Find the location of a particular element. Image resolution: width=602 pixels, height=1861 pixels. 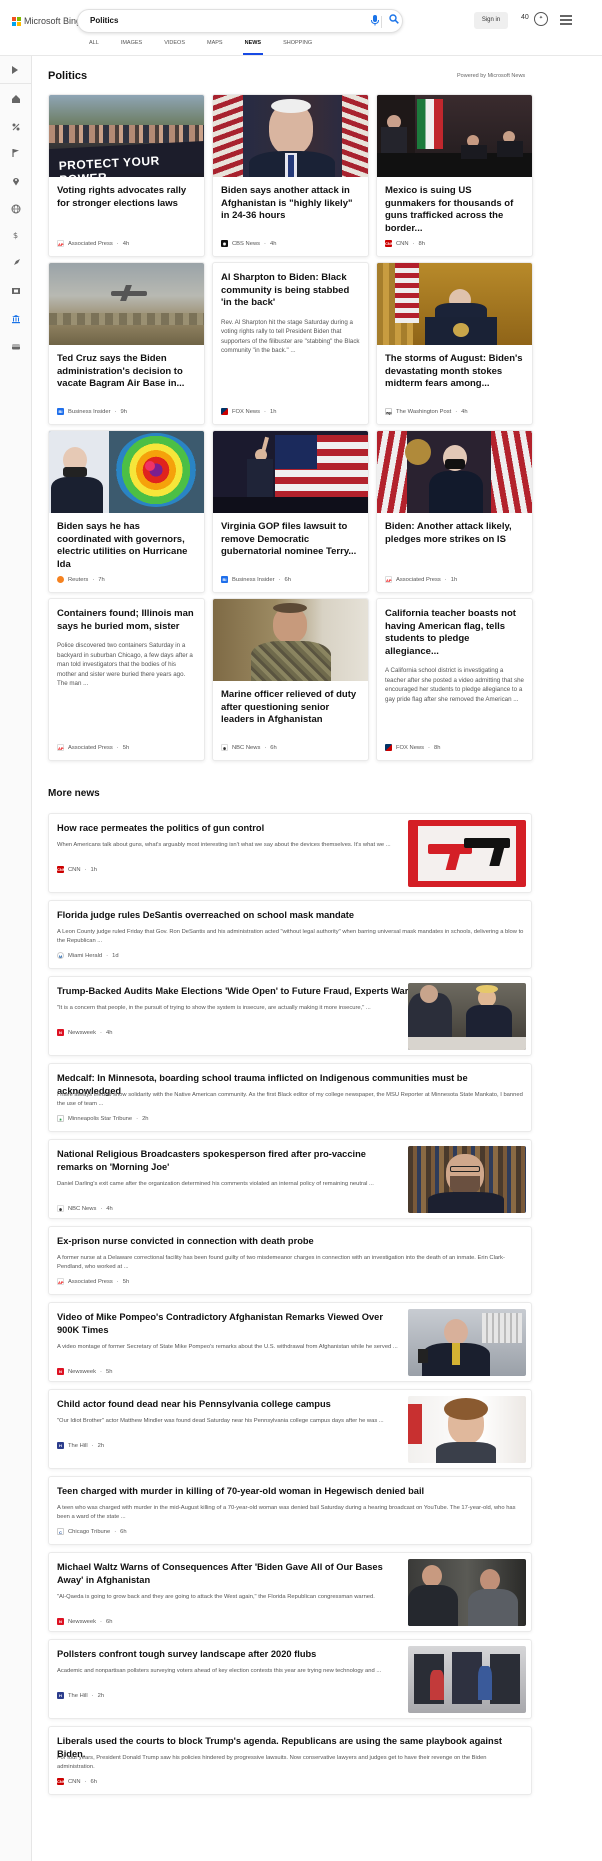

powered-by: Powered by Microsoft News is located at coordinates (491, 76).